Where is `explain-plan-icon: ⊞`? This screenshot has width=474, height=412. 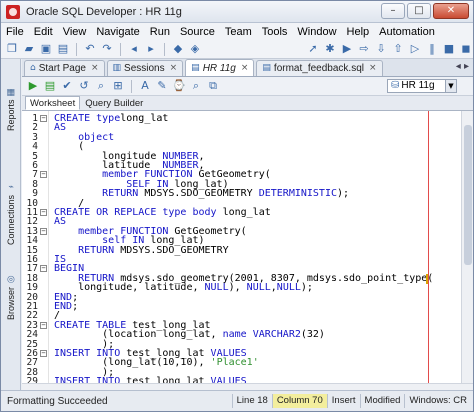 explain-plan-icon: ⊞ is located at coordinates (118, 86).